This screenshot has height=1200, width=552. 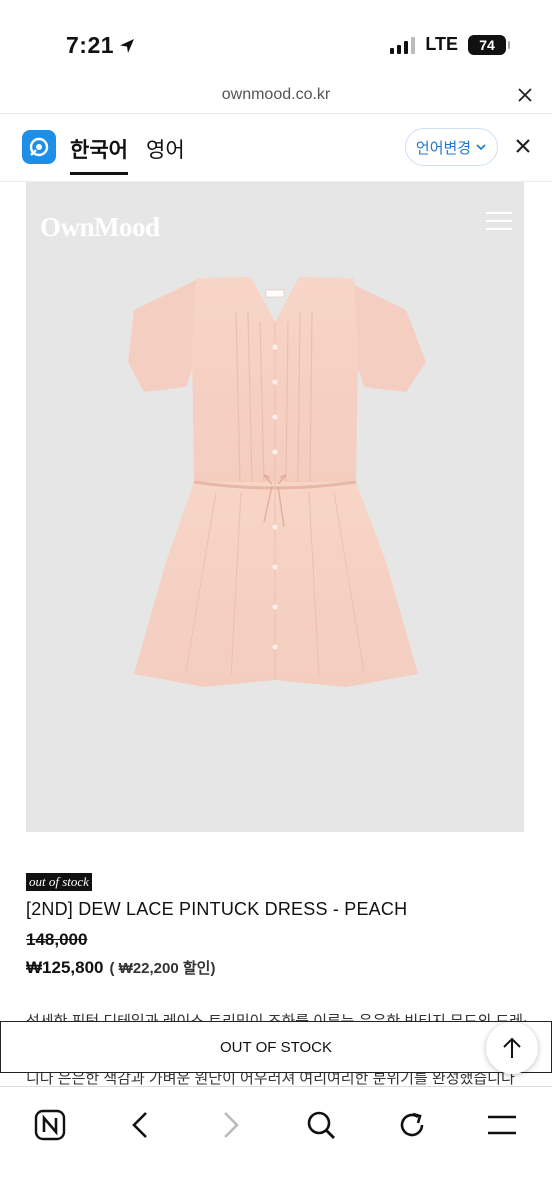 What do you see at coordinates (276, 1143) in the screenshot?
I see `browser-toolbar` at bounding box center [276, 1143].